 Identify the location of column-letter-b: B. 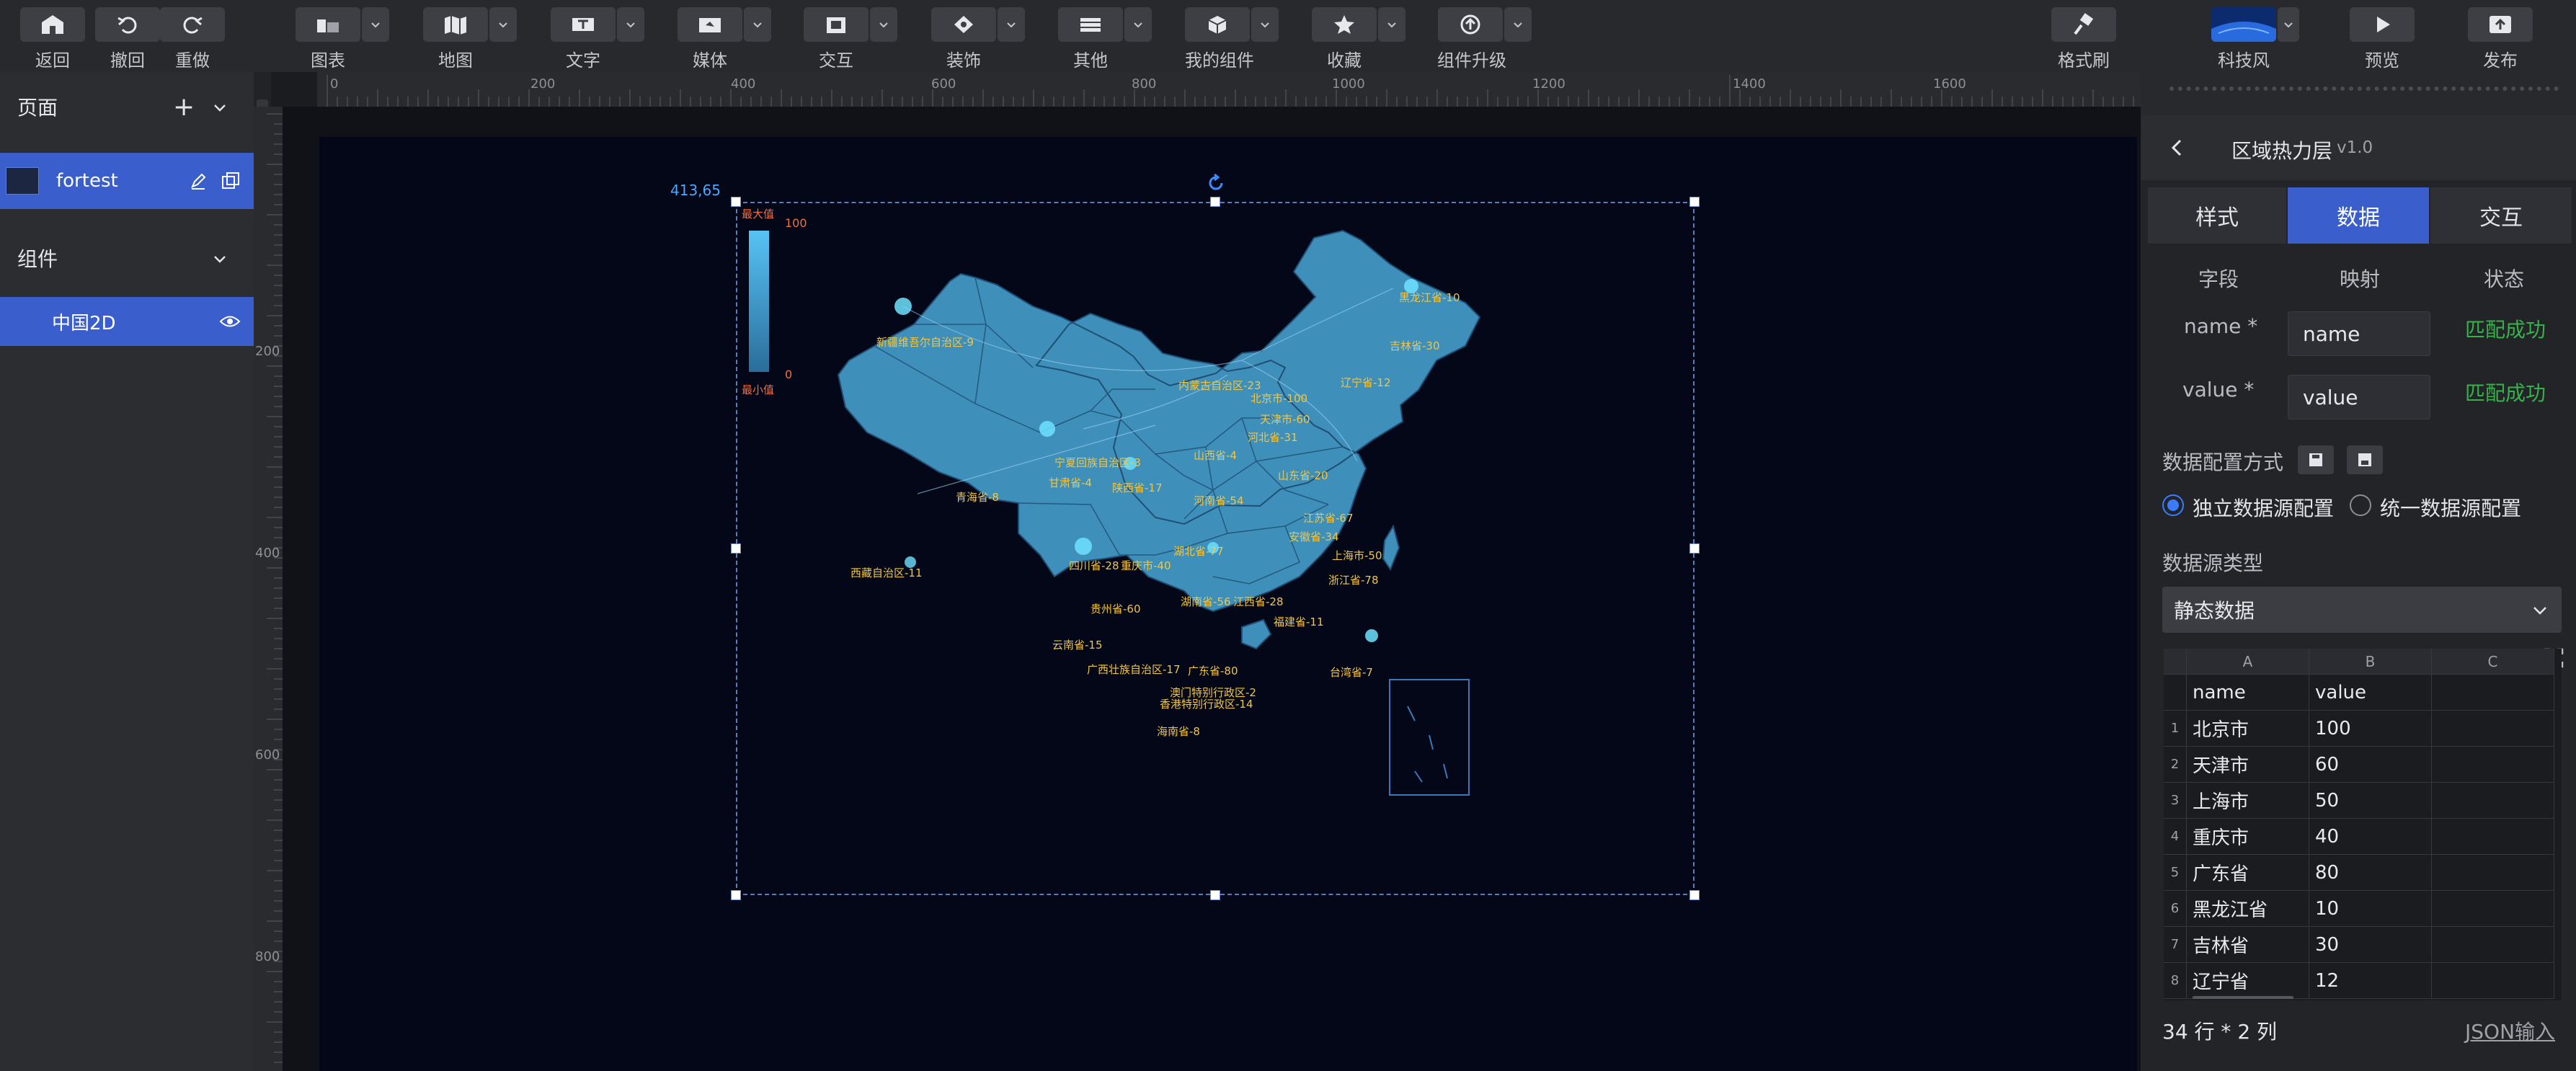
(2370, 662).